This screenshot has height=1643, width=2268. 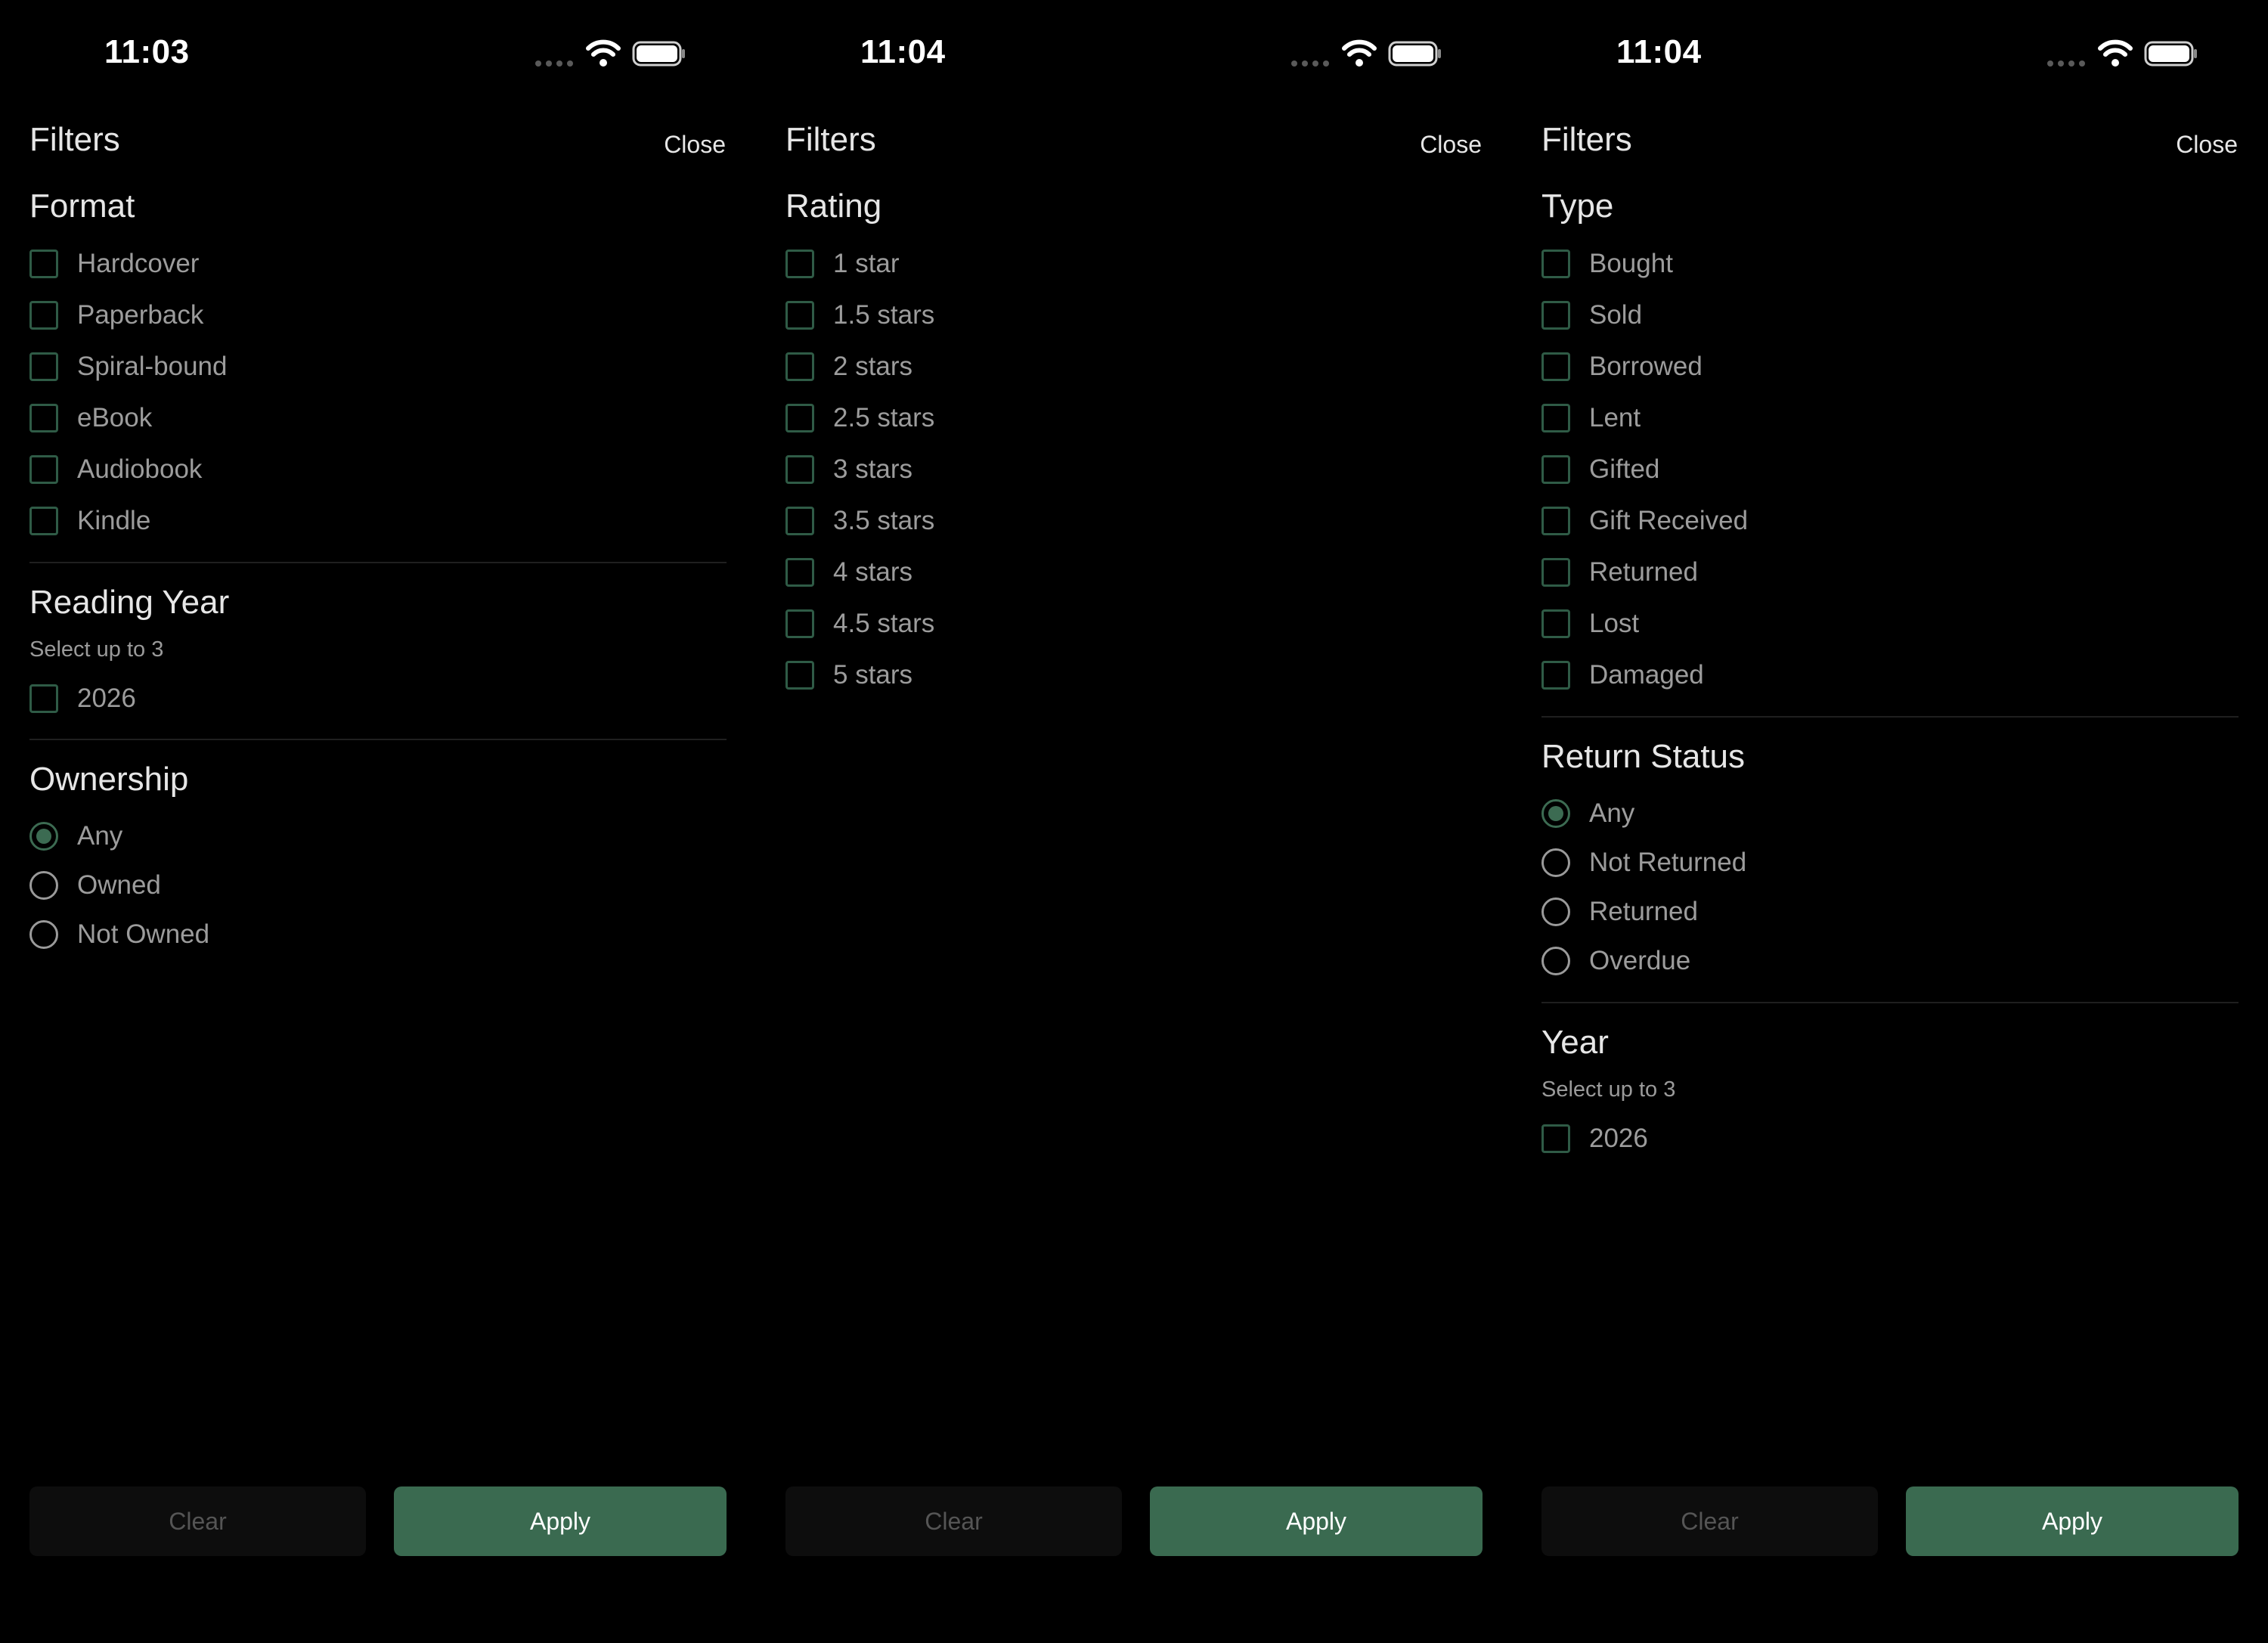 I want to click on type-option-bought: Bought, so click(x=1607, y=264).